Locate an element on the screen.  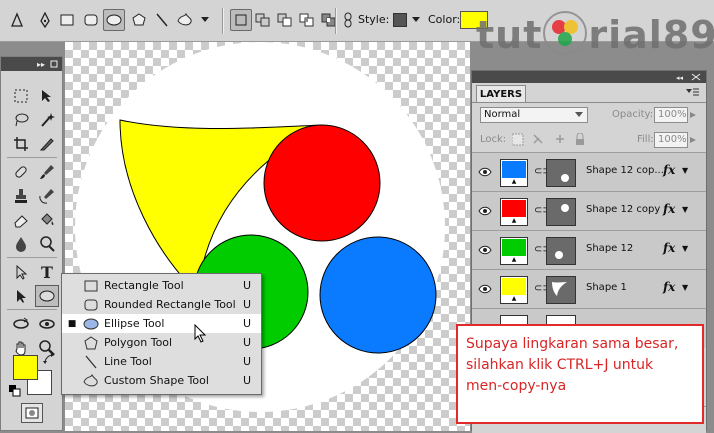
layers-panel-header: ◂◂ is located at coordinates (589, 77).